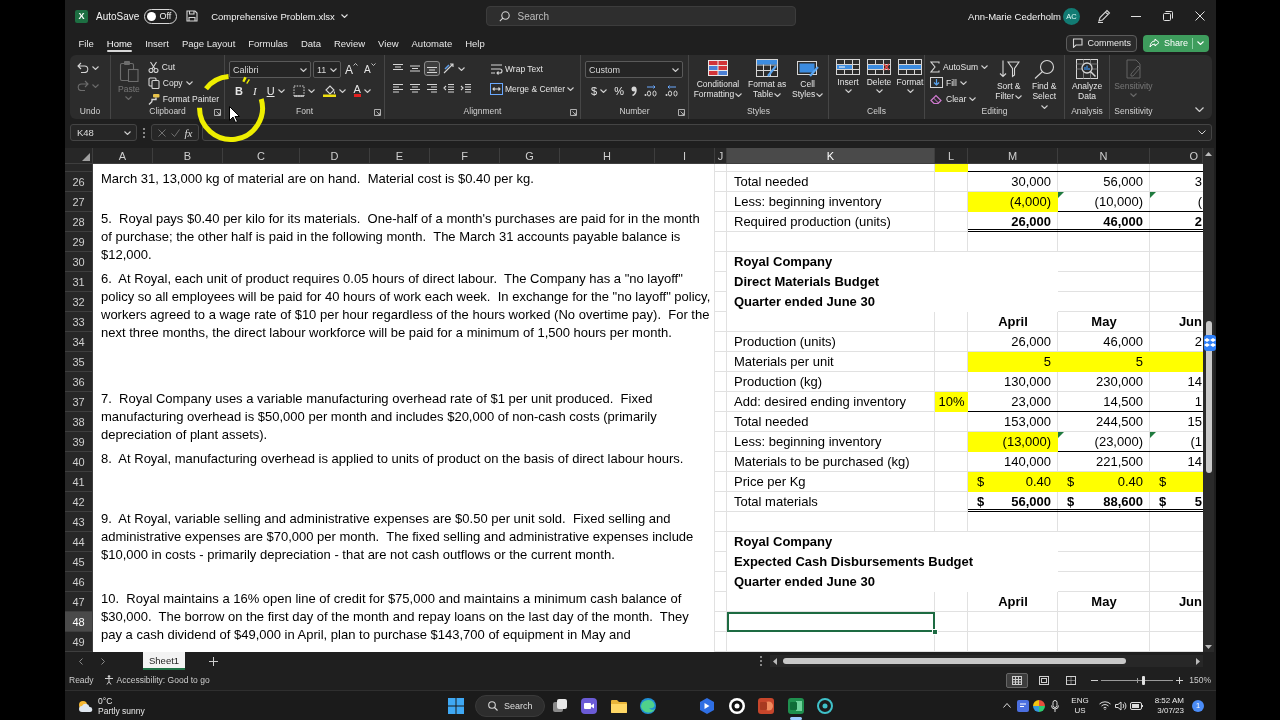 The image size is (1280, 720). What do you see at coordinates (1101, 43) in the screenshot?
I see `comments-button: Comments` at bounding box center [1101, 43].